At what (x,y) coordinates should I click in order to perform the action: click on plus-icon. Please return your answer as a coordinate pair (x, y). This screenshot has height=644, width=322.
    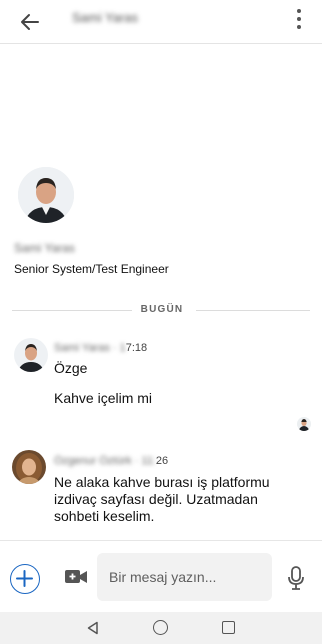
    Looking at the image, I should click on (24, 578).